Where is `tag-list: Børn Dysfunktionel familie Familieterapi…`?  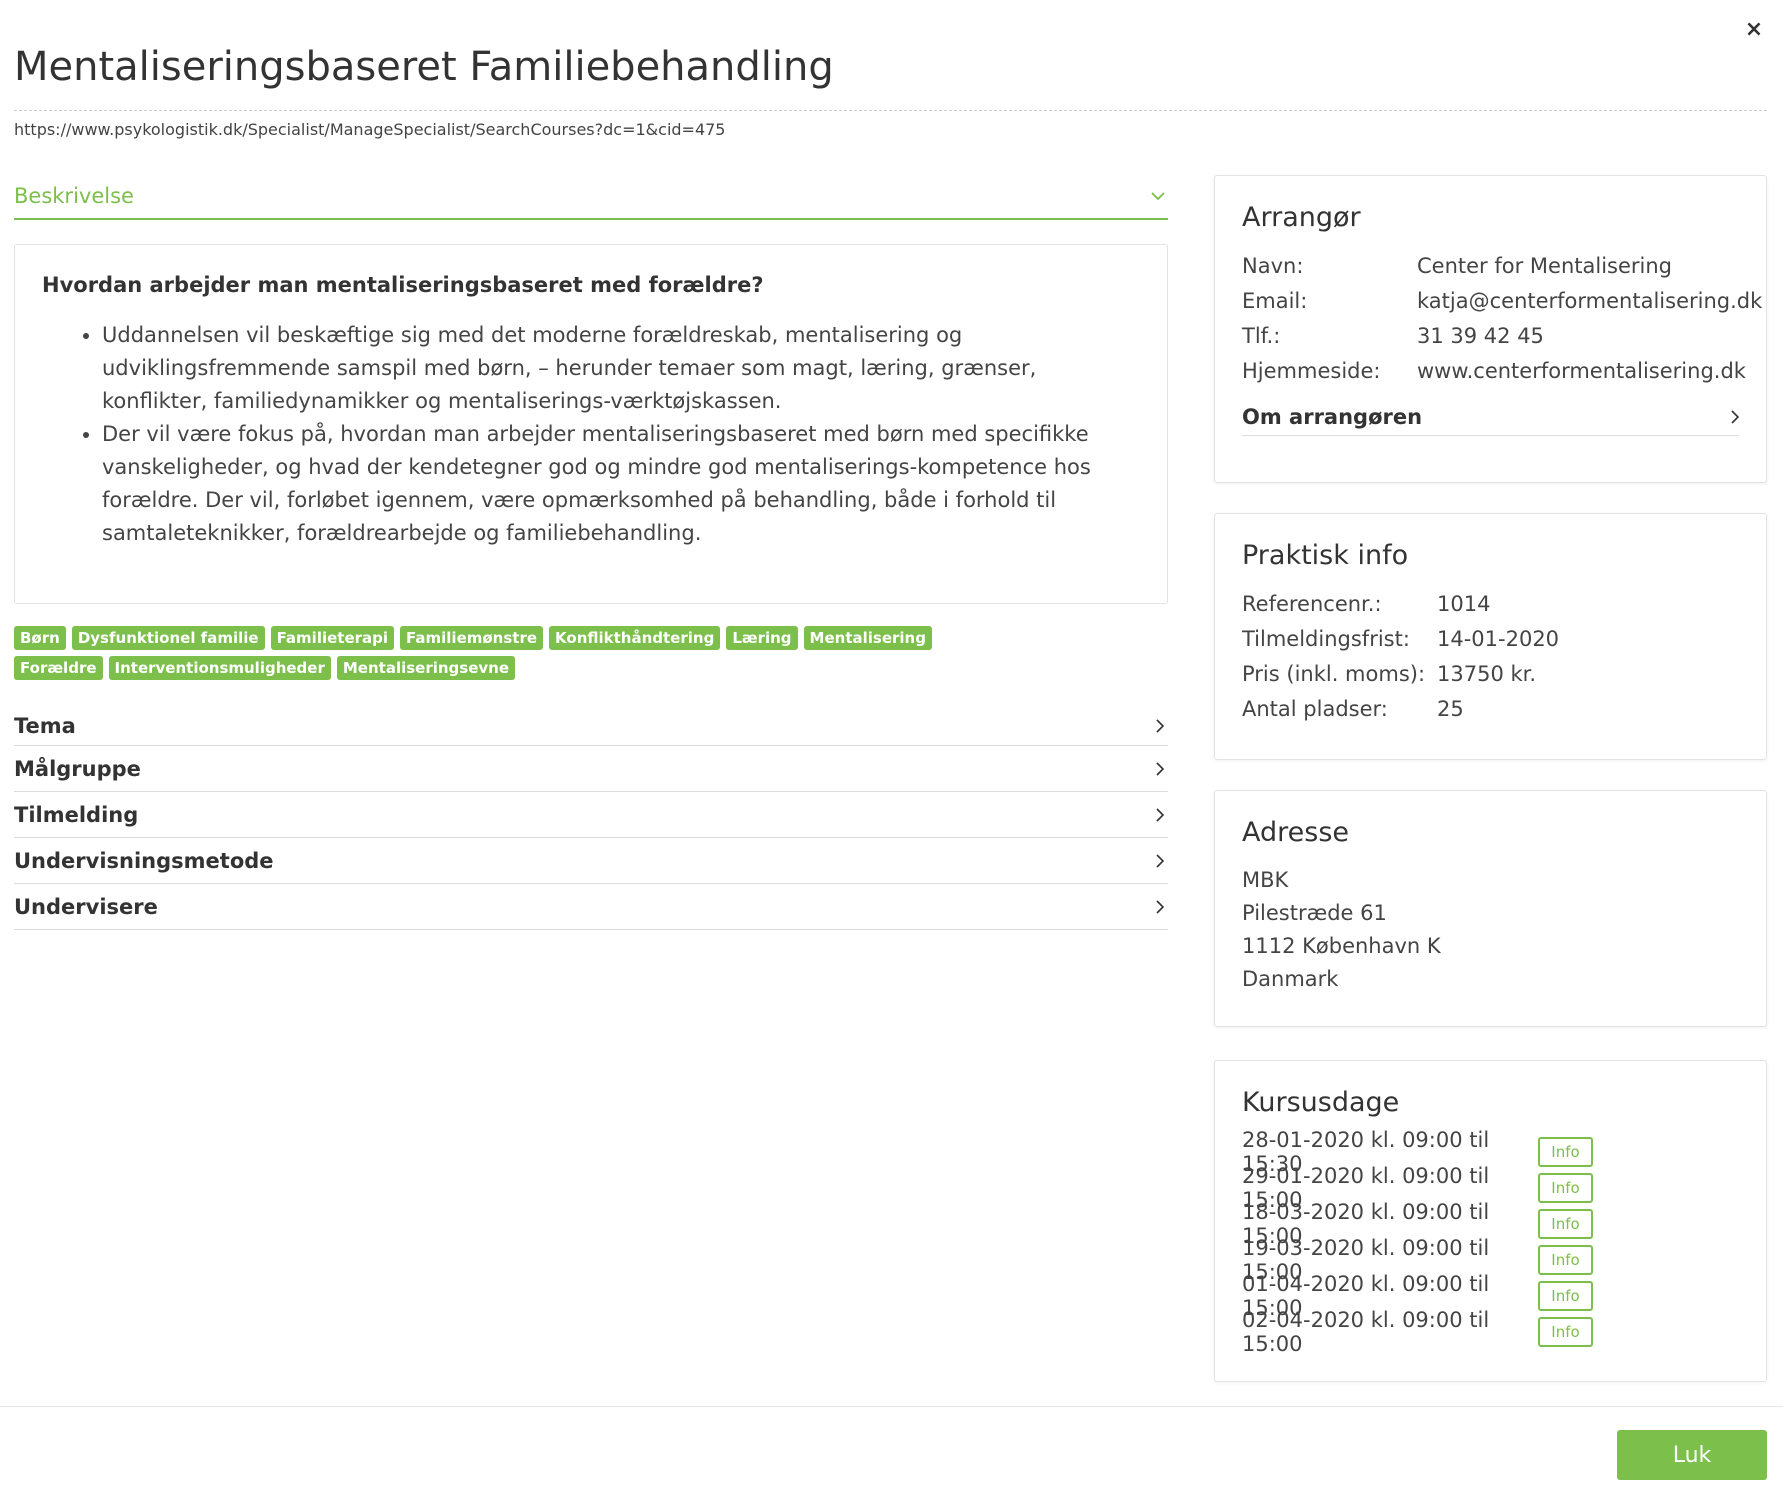
tag-list: Børn Dysfunktionel familie Familieterapi… is located at coordinates (514, 653).